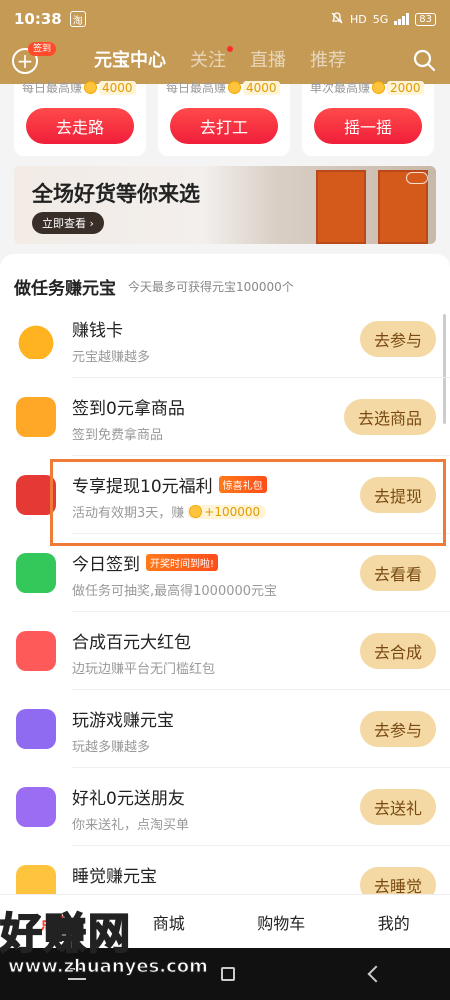  I want to click on task-section-title: 做任务赚元宝, so click(65, 289).